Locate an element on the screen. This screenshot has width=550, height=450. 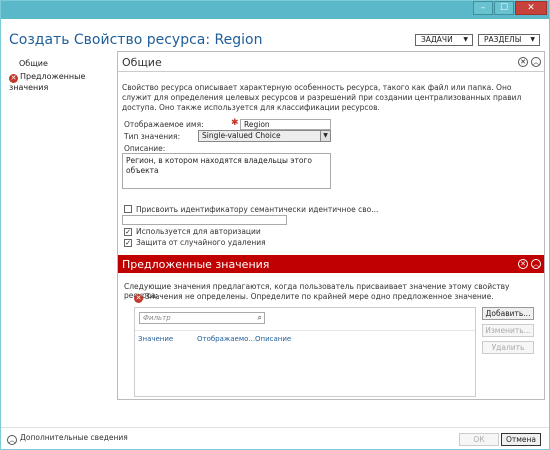
tasks-button: ЗАДАЧИ ▼ is located at coordinates (444, 40).